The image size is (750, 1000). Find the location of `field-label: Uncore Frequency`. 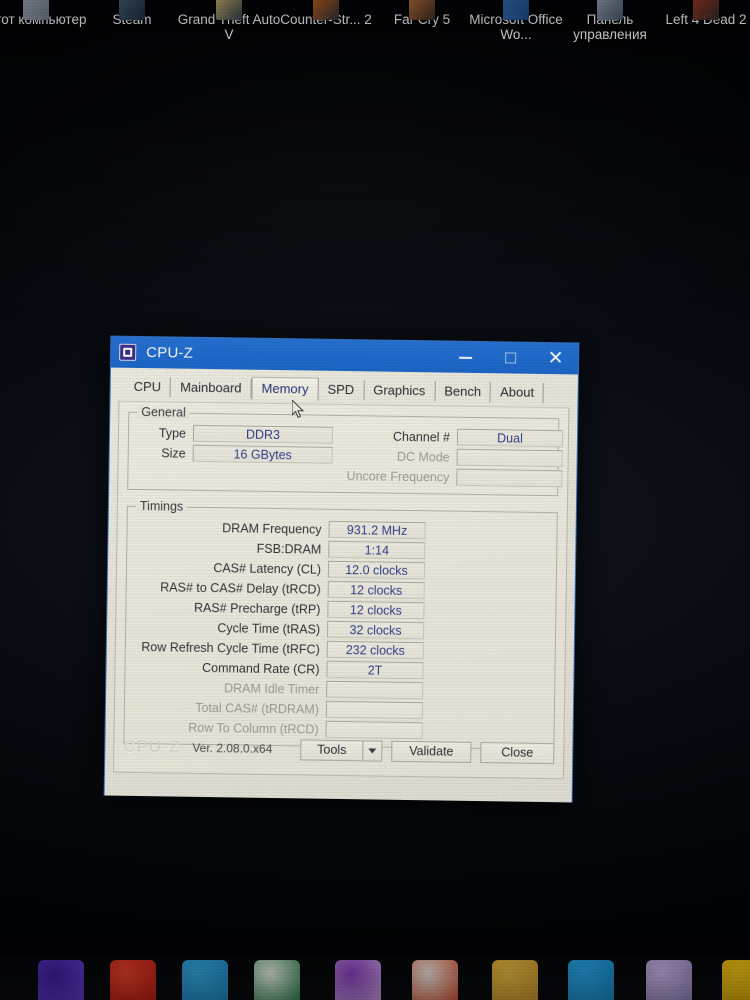

field-label: Uncore Frequency is located at coordinates (398, 476).